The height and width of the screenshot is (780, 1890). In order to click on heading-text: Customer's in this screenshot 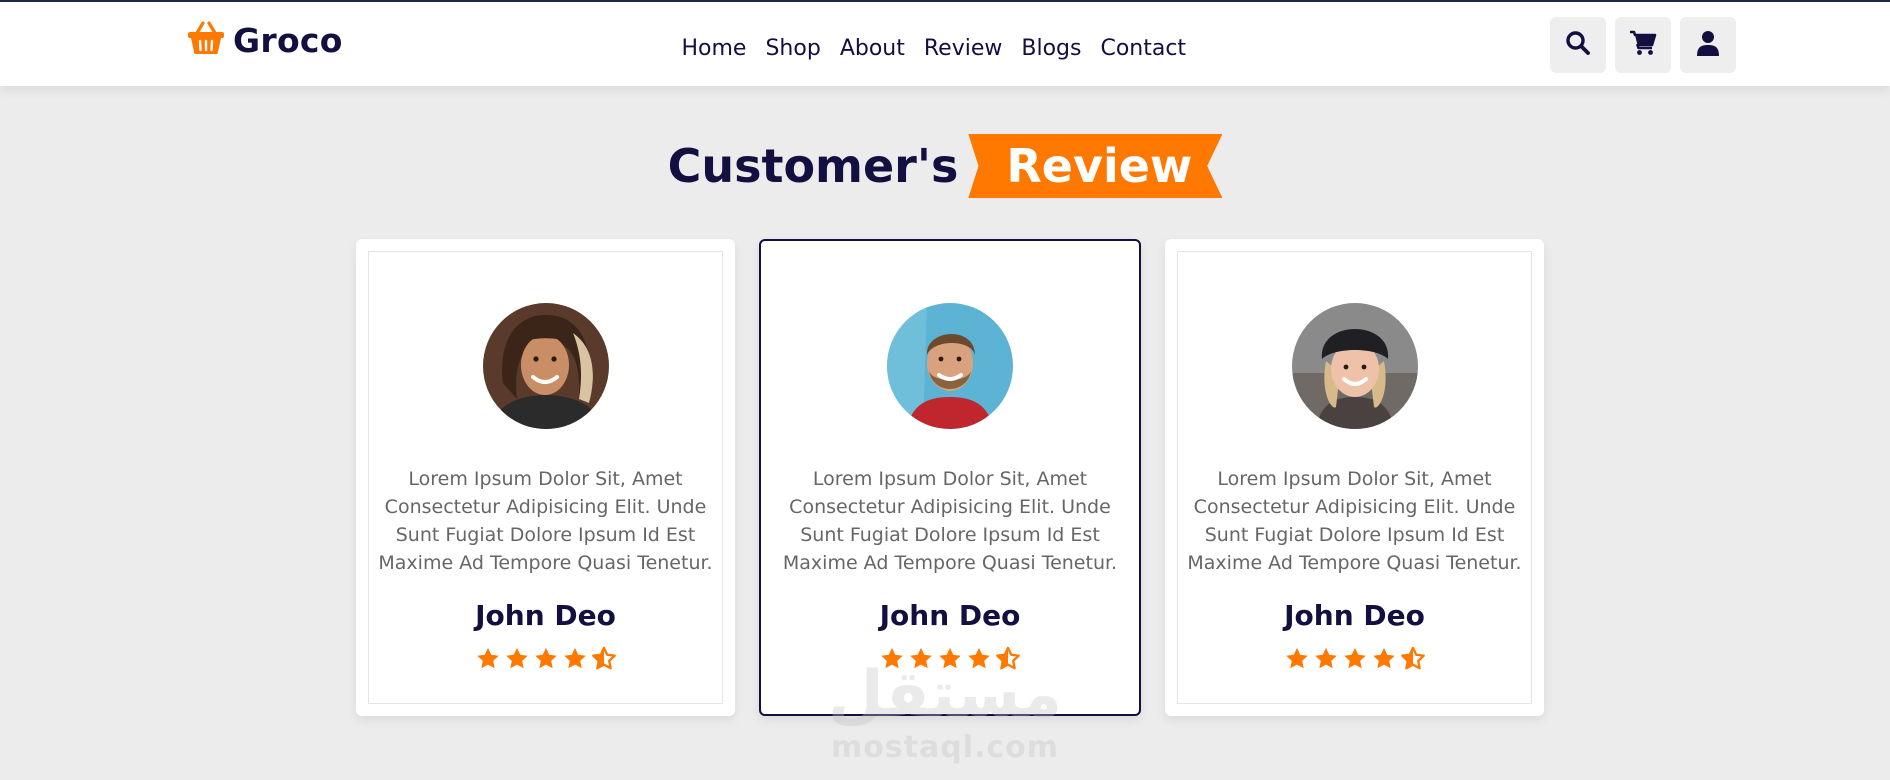, I will do `click(813, 166)`.